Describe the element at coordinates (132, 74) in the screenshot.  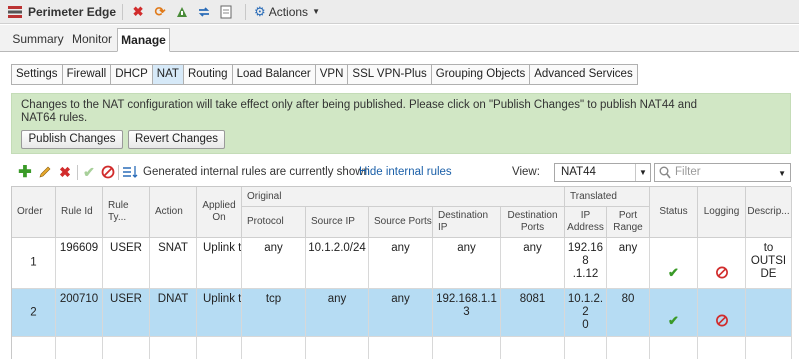
I see `subtab-dhcp: DHCP` at that location.